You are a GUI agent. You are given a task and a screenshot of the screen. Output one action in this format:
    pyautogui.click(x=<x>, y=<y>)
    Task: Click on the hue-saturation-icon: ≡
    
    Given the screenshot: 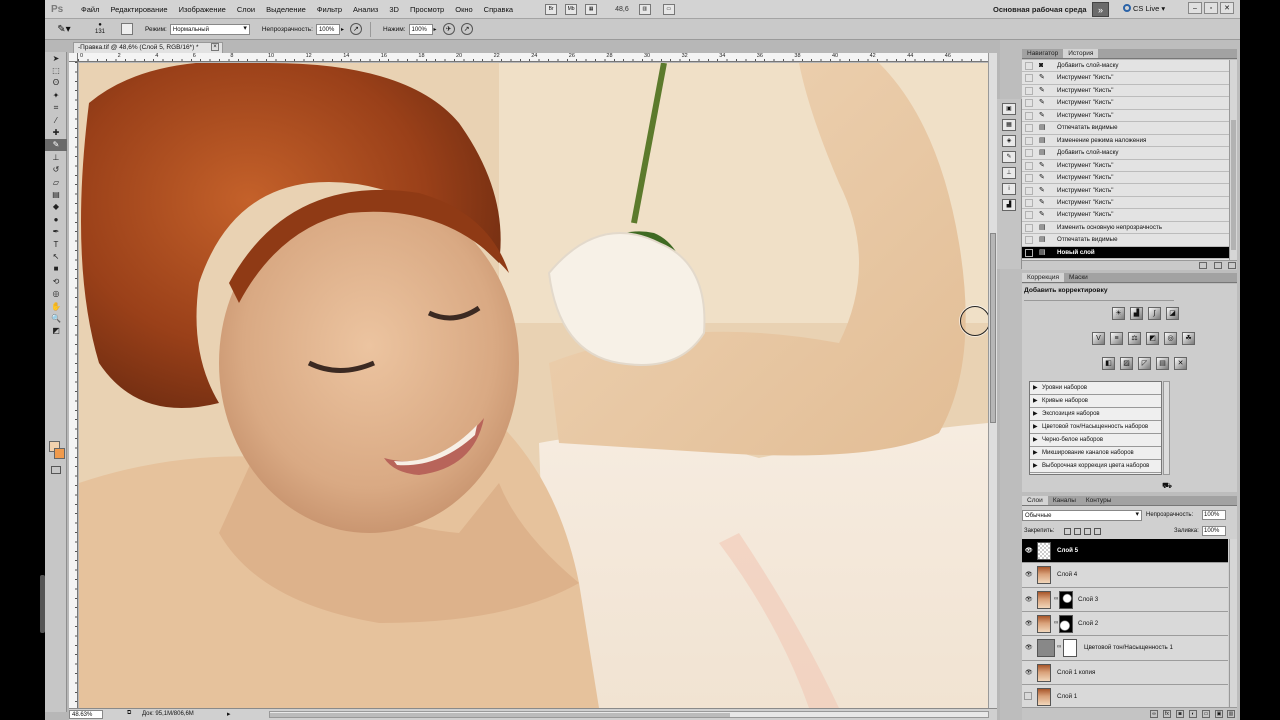 What is the action you would take?
    pyautogui.click(x=1116, y=338)
    